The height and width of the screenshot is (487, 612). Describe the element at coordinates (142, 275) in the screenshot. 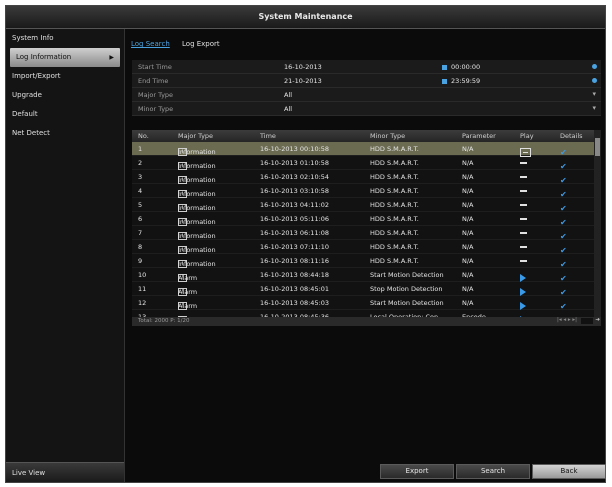

I see `cell-no: 10` at that location.